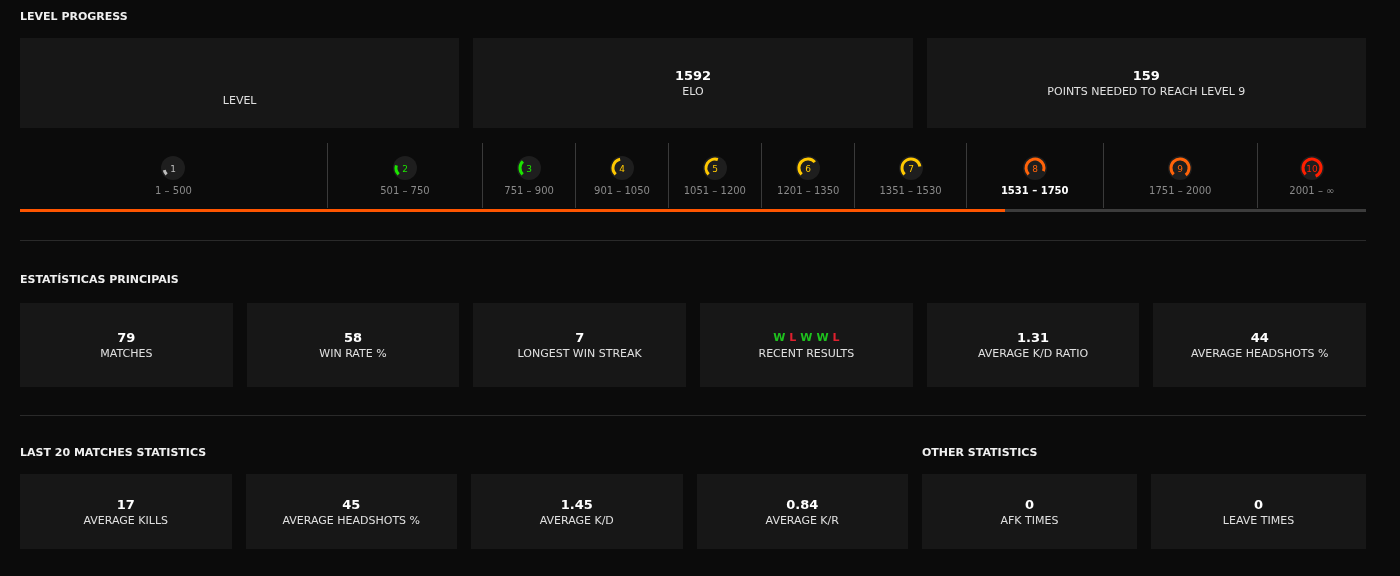 The height and width of the screenshot is (576, 1400). Describe the element at coordinates (808, 168) in the screenshot. I see `level-gauge-icon: 6` at that location.